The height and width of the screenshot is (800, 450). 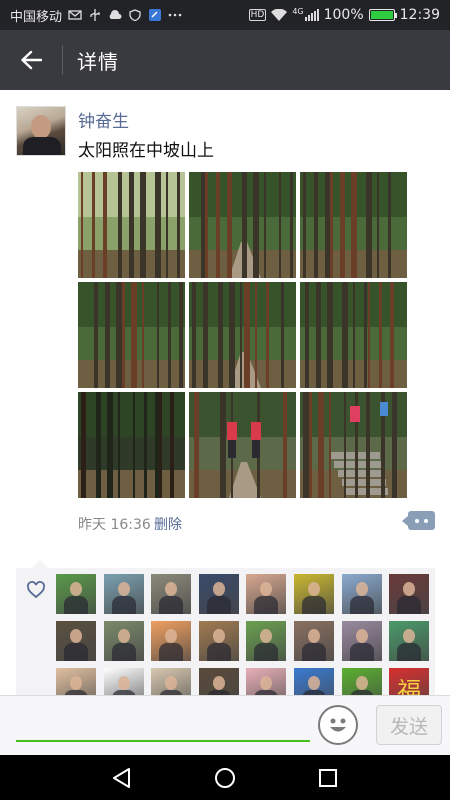 I want to click on cloud-icon, so click(x=115, y=14).